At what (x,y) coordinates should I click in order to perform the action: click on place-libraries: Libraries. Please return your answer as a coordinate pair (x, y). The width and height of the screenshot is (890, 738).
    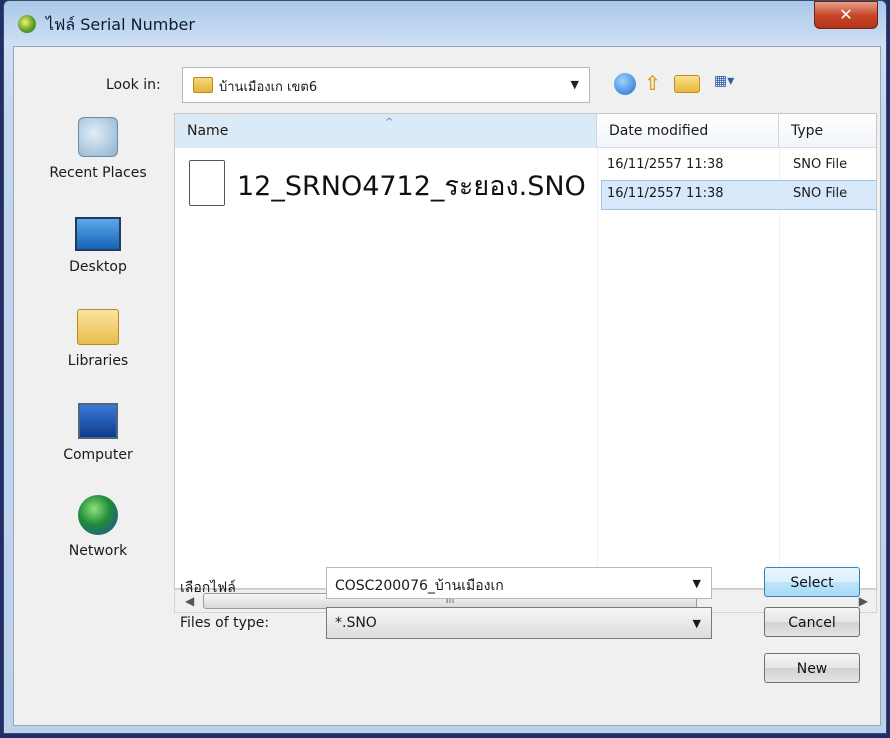
    Looking at the image, I should click on (98, 339).